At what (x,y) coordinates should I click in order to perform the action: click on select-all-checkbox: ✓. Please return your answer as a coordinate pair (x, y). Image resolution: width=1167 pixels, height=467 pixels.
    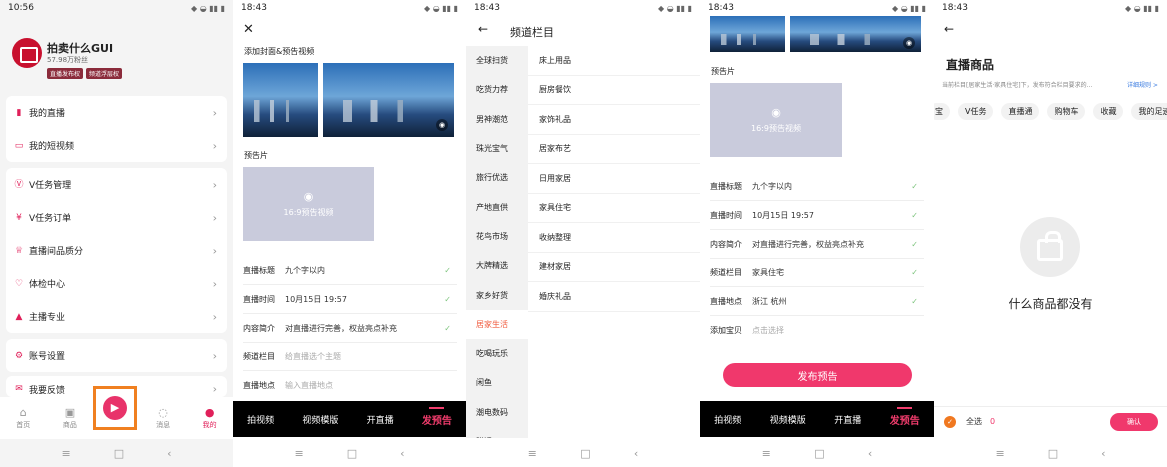
    Looking at the image, I should click on (950, 421).